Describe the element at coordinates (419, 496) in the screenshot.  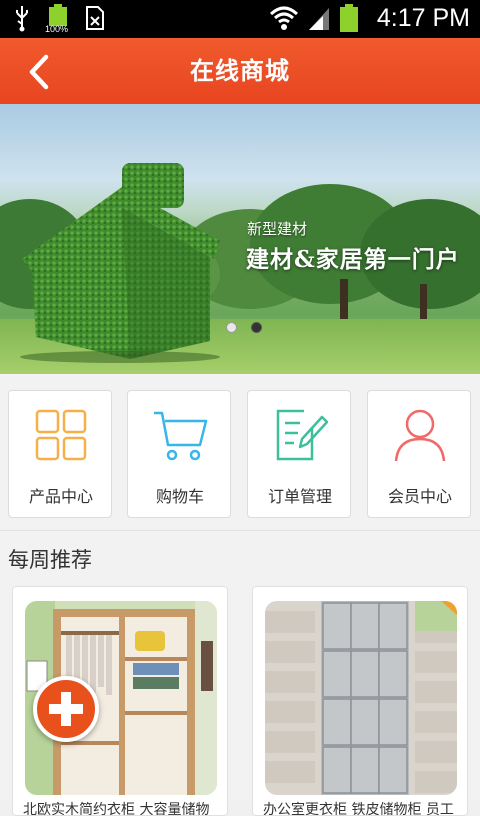
I see `nav-label: 会员中心` at that location.